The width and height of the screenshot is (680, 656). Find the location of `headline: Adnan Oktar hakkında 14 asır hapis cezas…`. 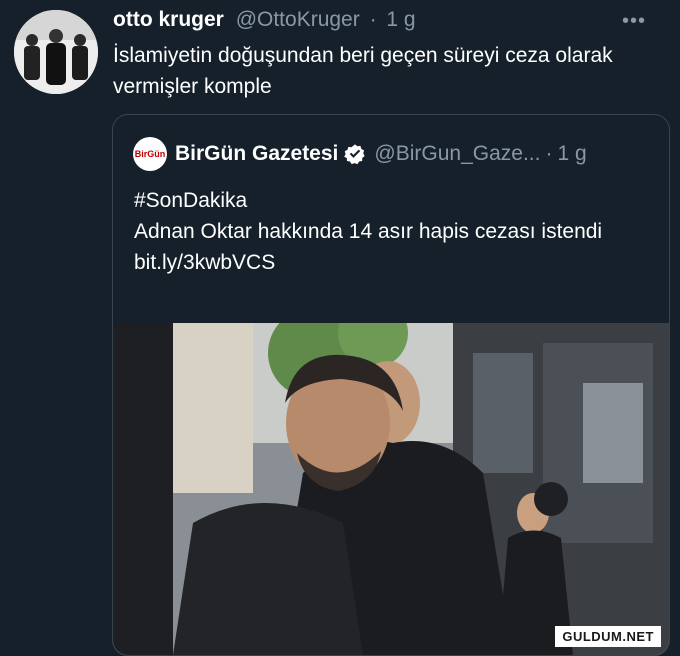

headline: Adnan Oktar hakkında 14 asır hapis cezas… is located at coordinates (368, 231).